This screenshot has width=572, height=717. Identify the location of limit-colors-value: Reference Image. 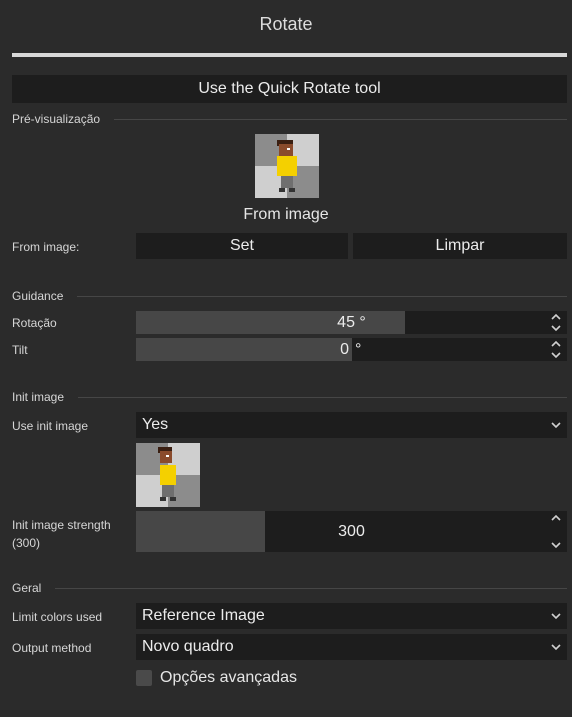
(203, 615).